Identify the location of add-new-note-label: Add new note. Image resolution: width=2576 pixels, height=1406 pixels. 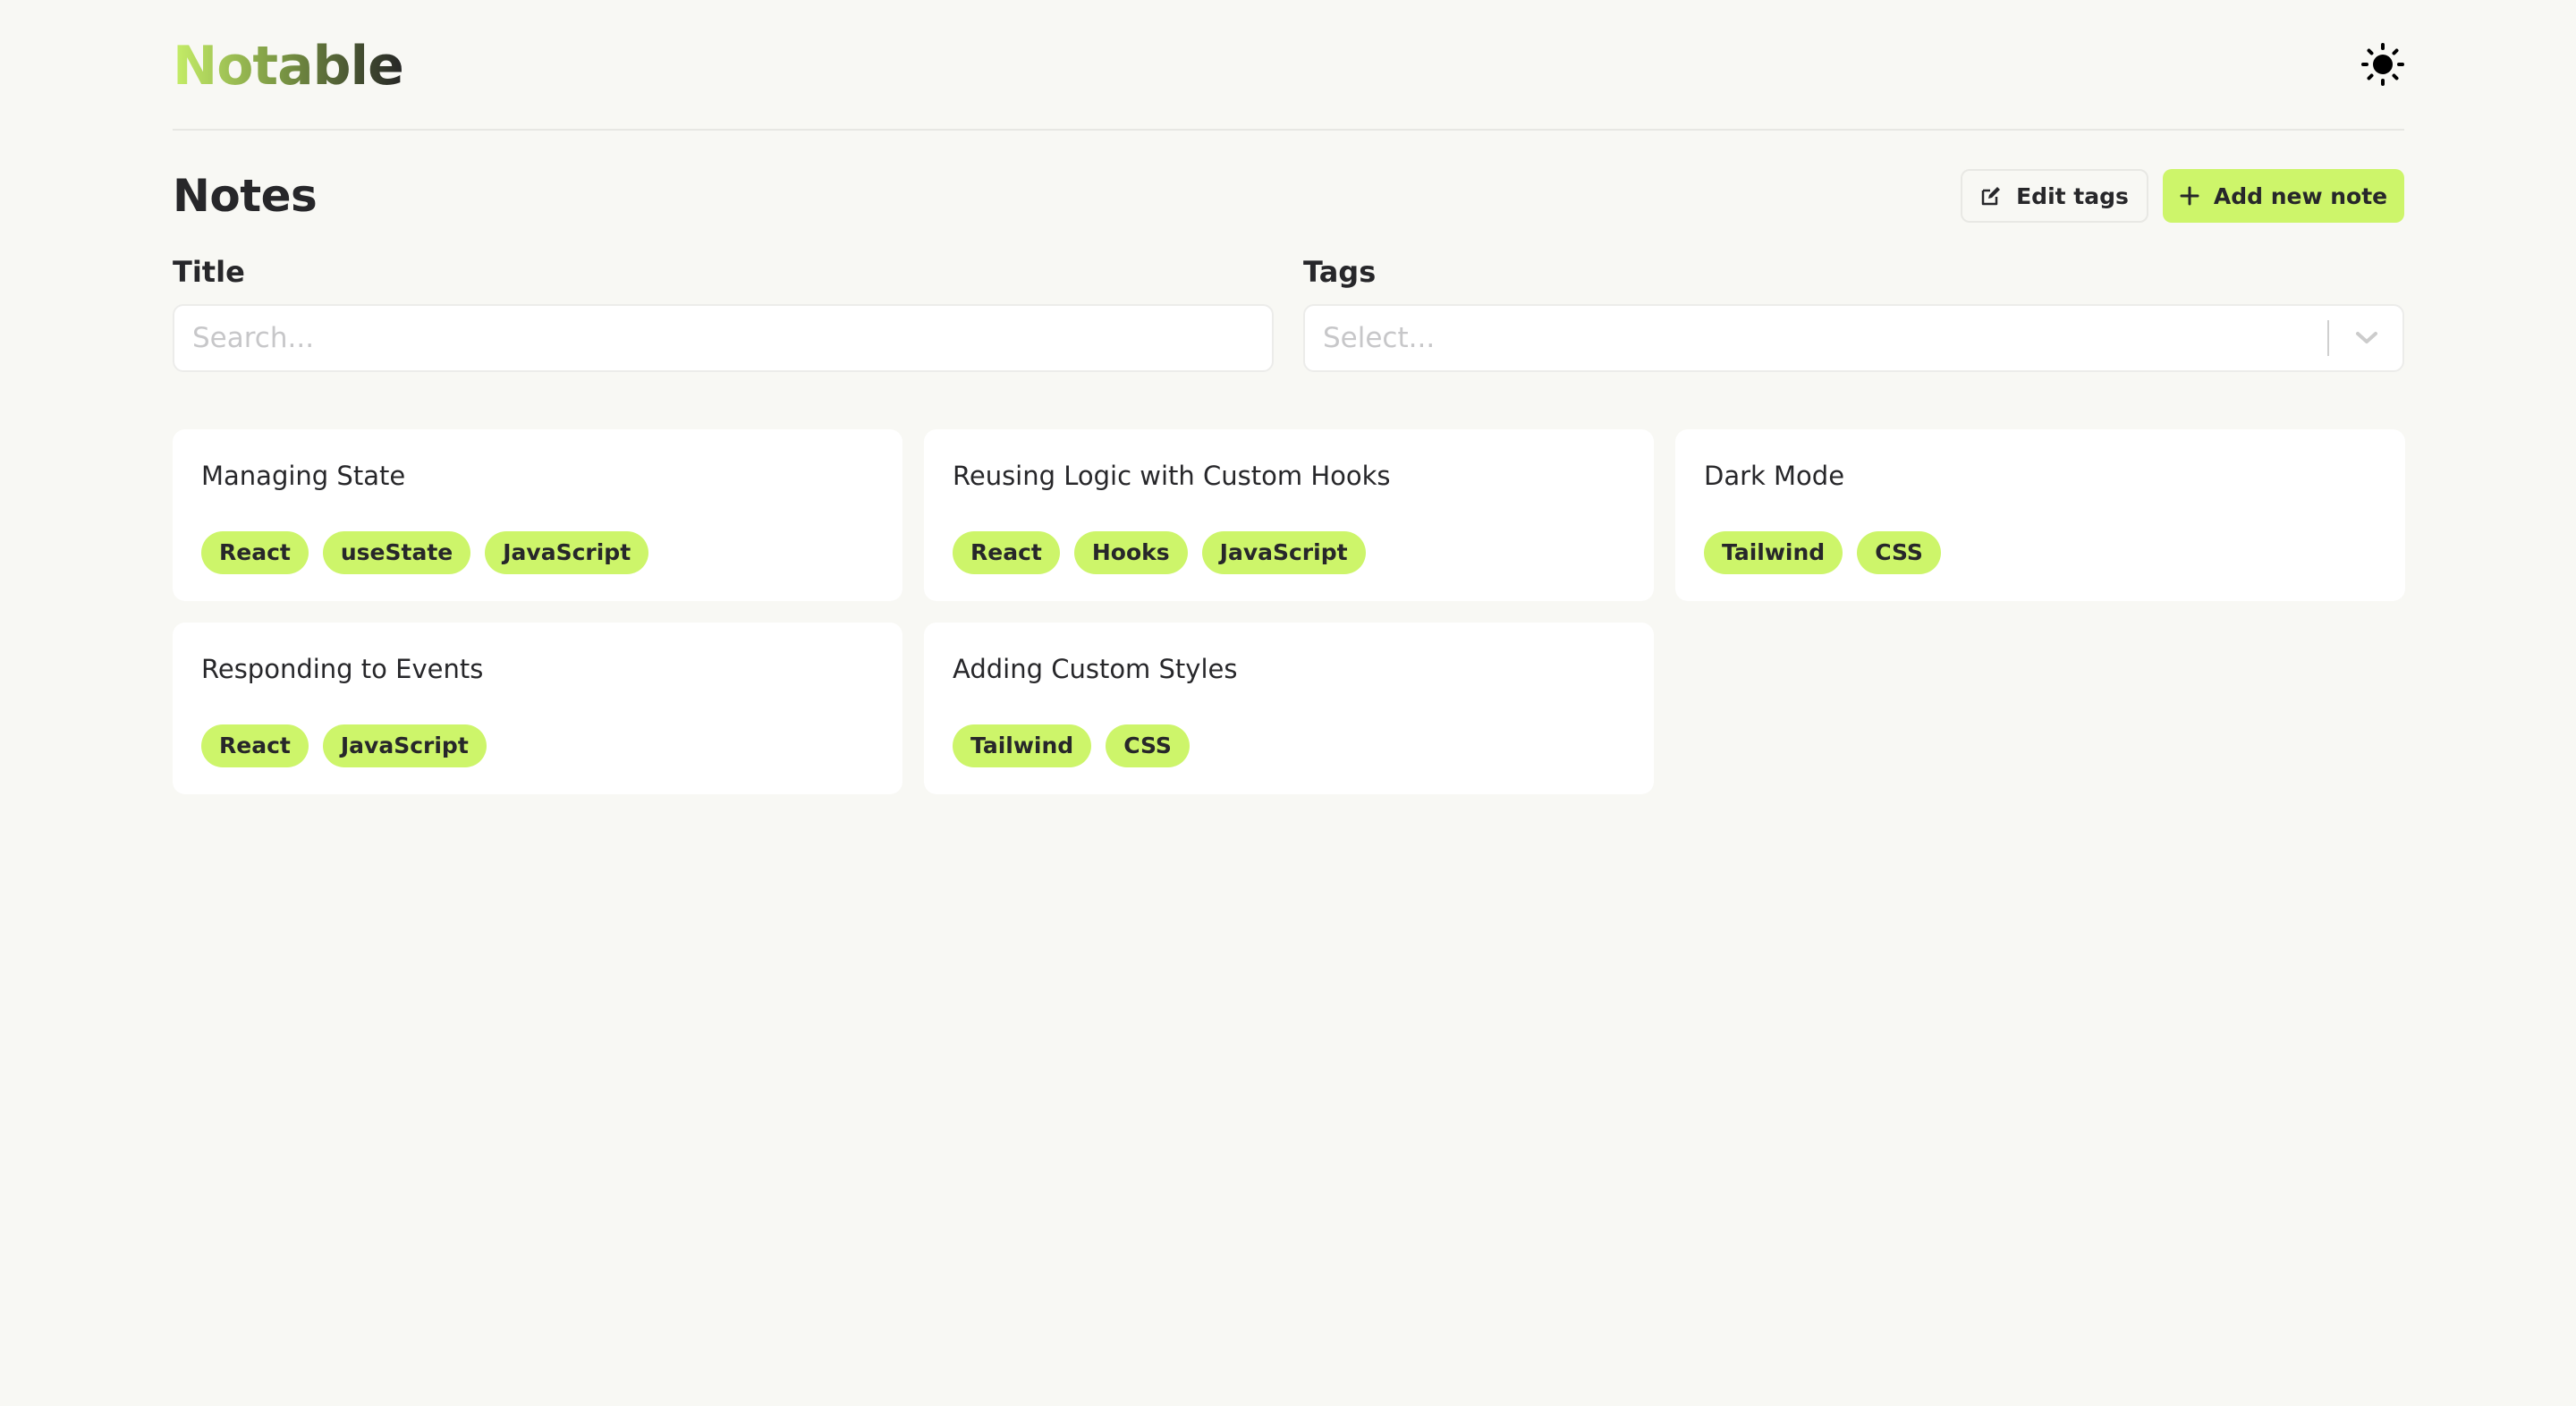
(2300, 196).